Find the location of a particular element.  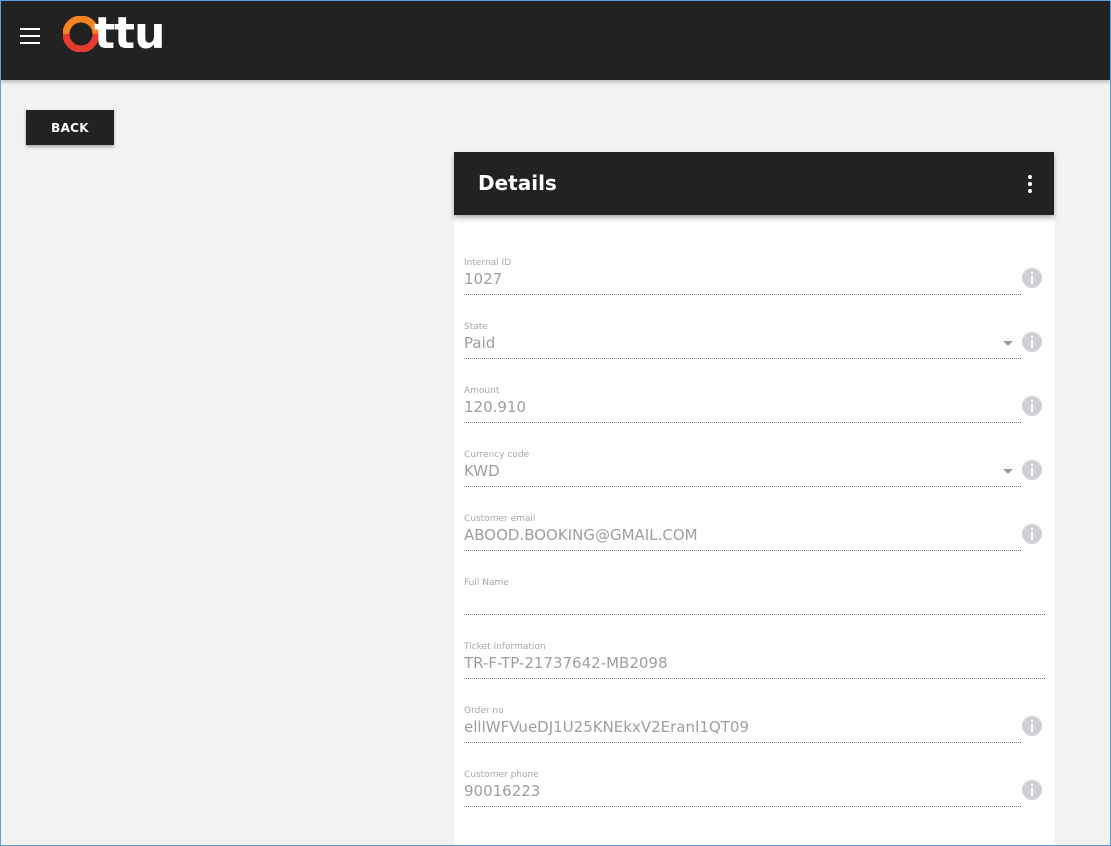

full-name-label: Full Name is located at coordinates (486, 583).